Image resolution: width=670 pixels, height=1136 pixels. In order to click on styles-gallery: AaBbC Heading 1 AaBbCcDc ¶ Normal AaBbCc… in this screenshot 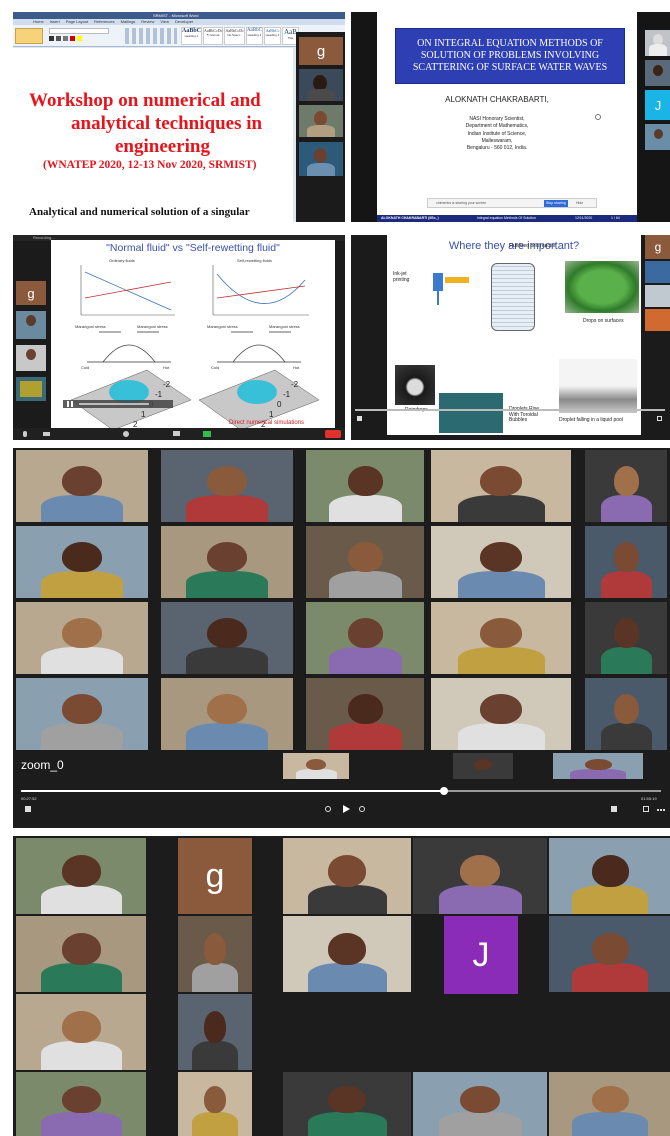, I will do `click(240, 36)`.